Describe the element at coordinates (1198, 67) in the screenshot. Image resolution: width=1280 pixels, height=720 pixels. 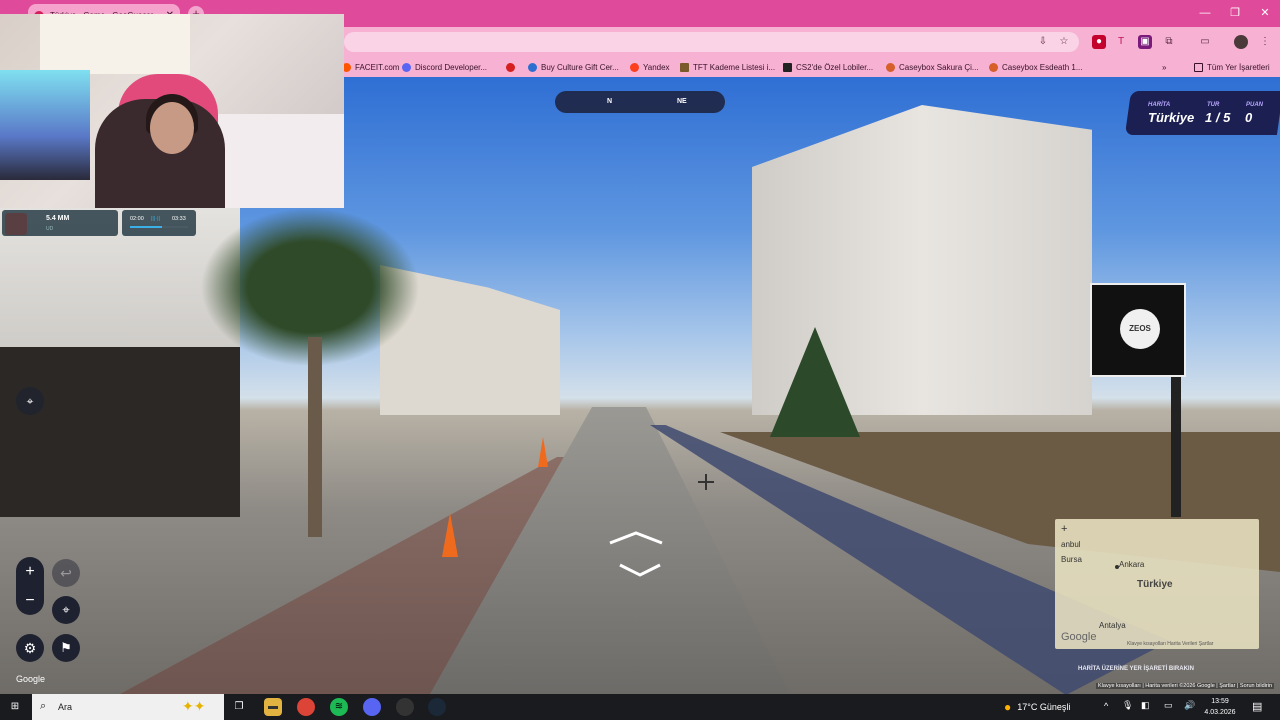
I see `folder-icon` at that location.